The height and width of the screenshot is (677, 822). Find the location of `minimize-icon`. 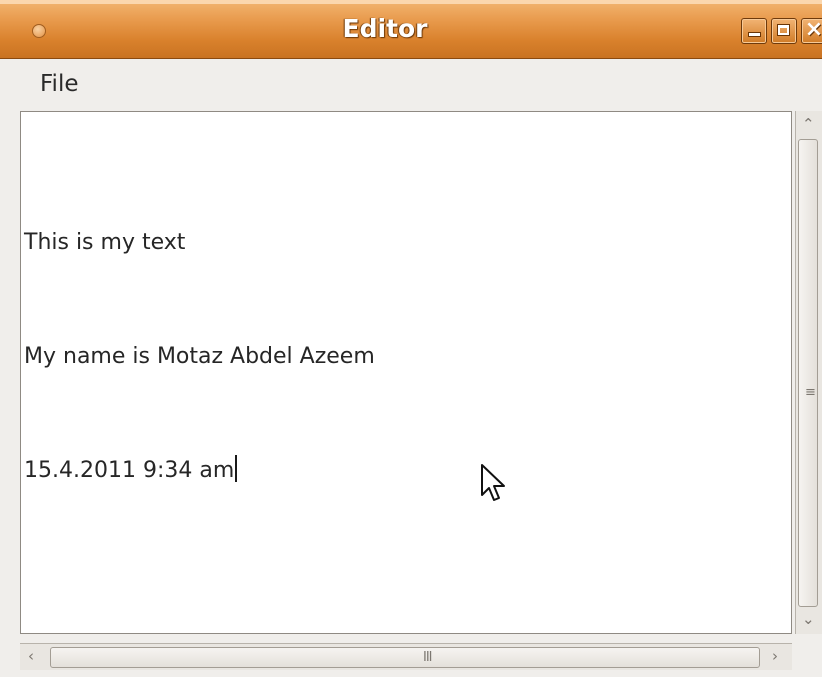

minimize-icon is located at coordinates (754, 34).